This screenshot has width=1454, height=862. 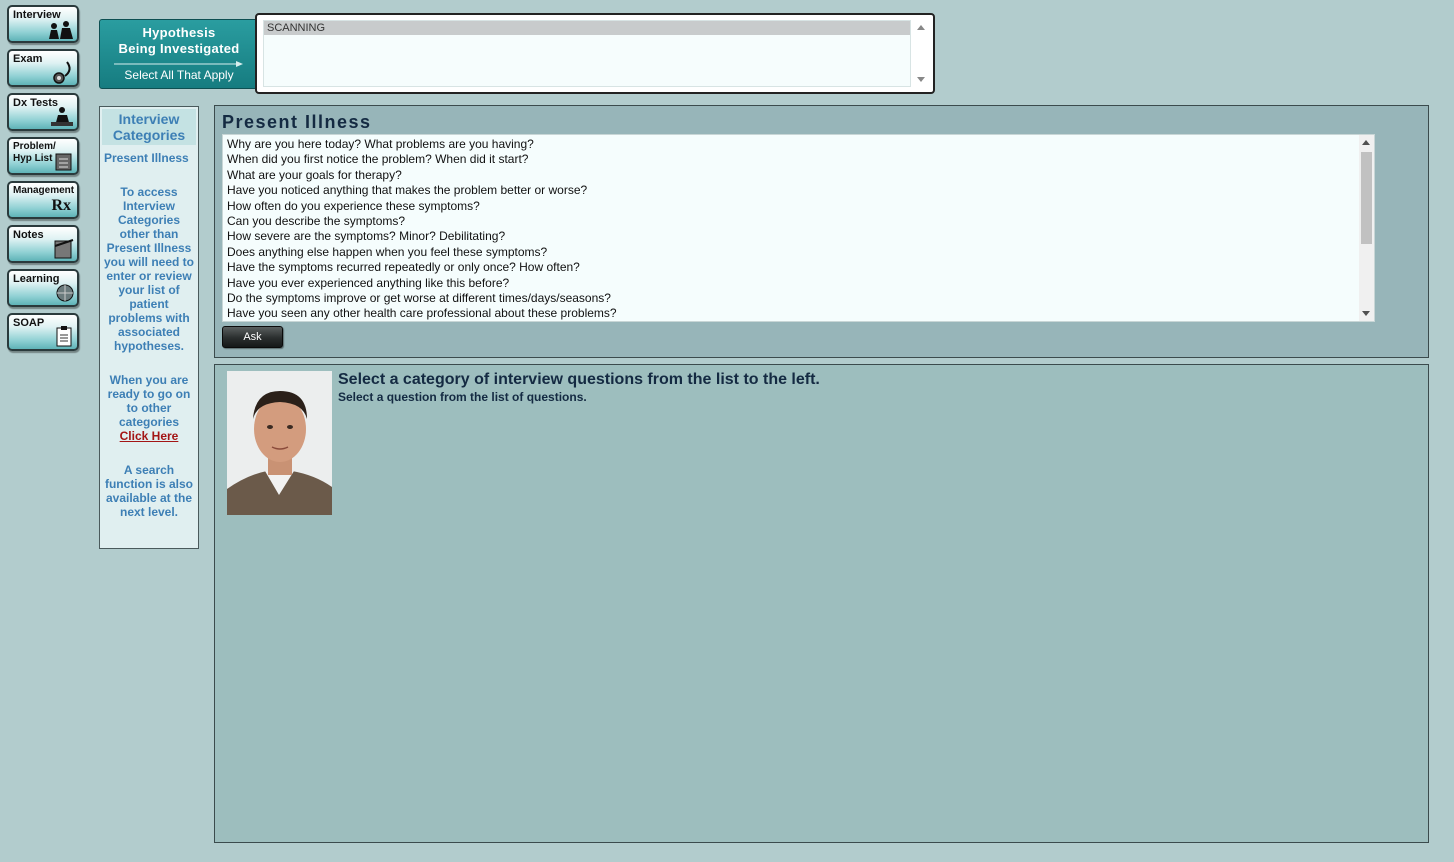 I want to click on scroll-thumb, so click(x=1366, y=198).